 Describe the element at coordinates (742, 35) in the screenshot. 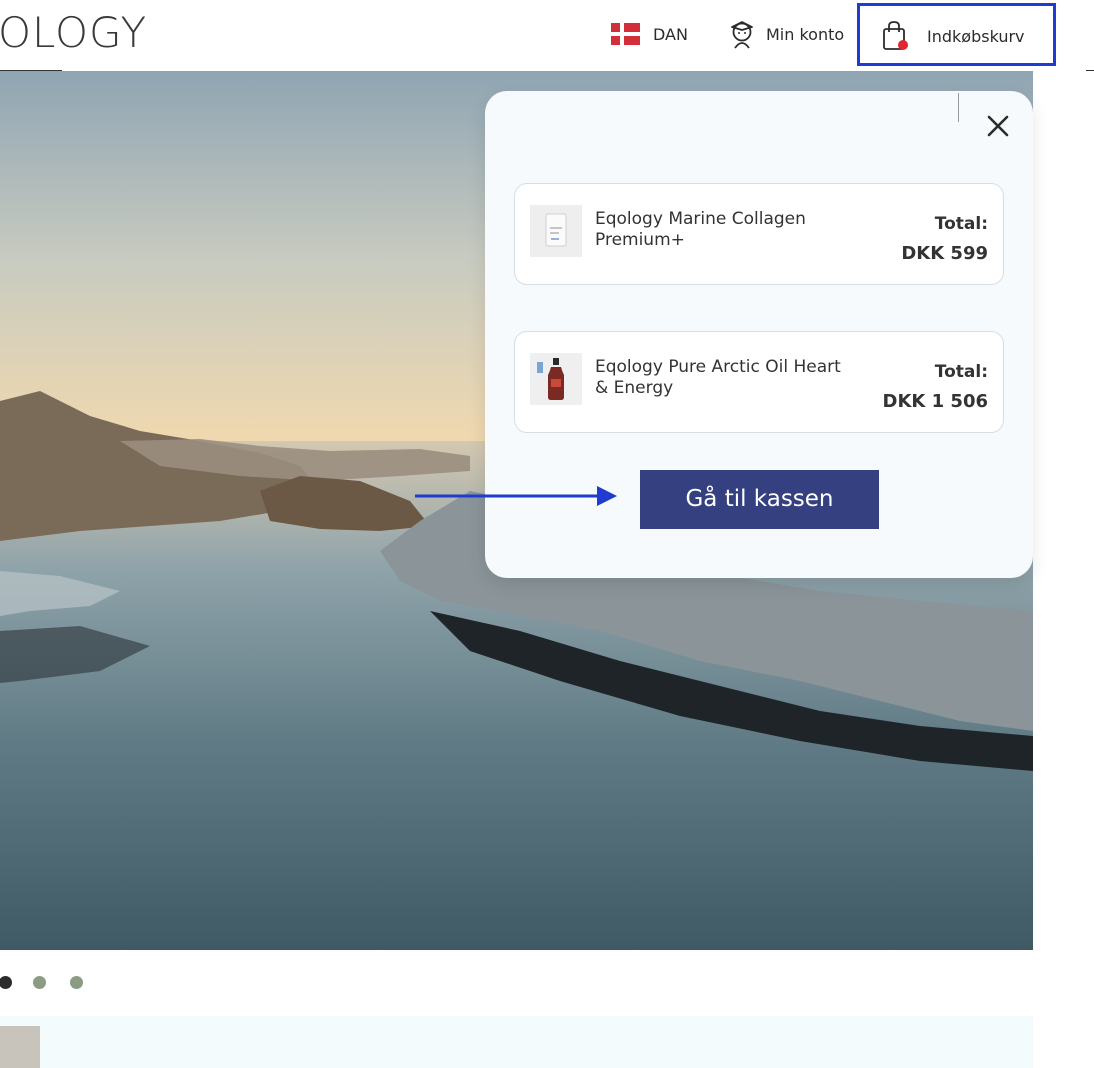

I see `user-icon` at that location.